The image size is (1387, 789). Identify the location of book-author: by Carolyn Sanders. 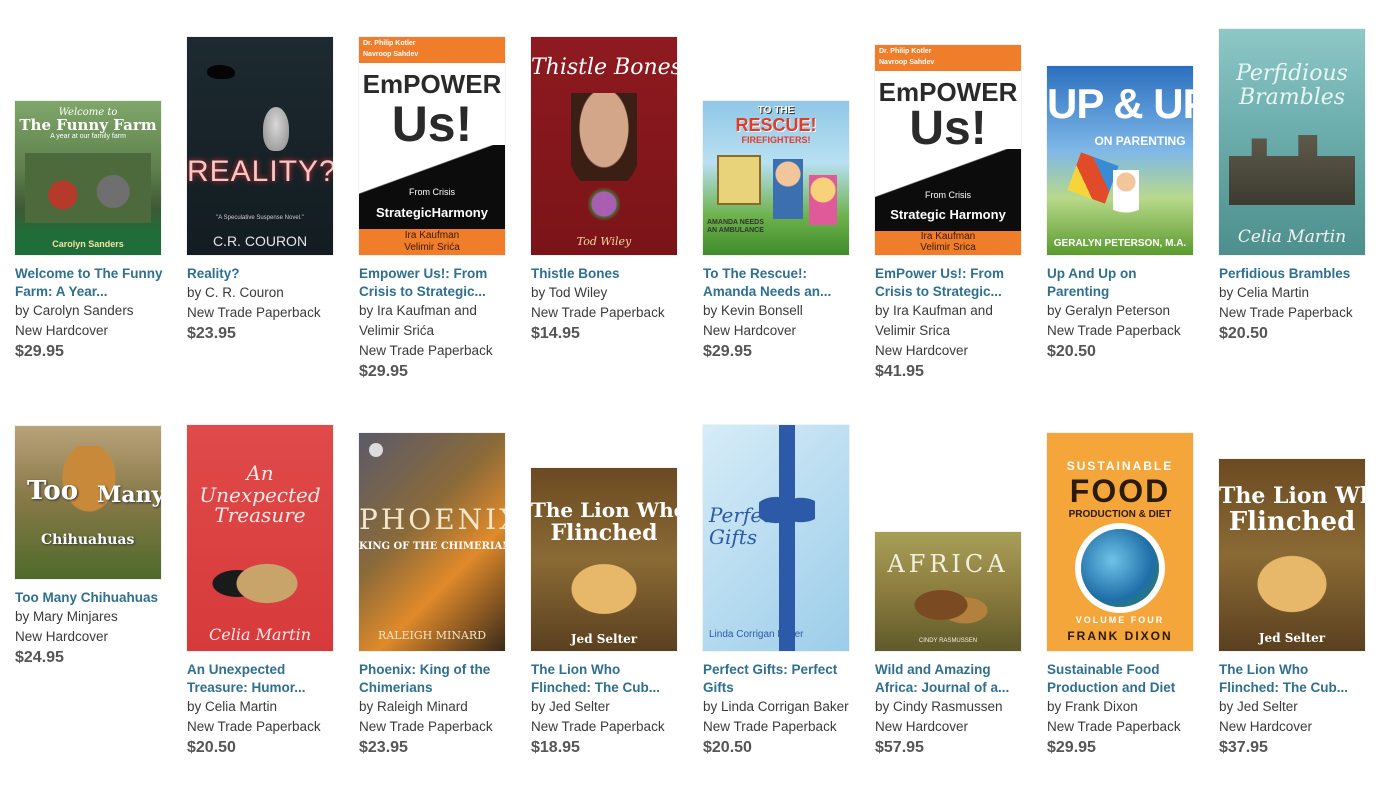
(74, 310).